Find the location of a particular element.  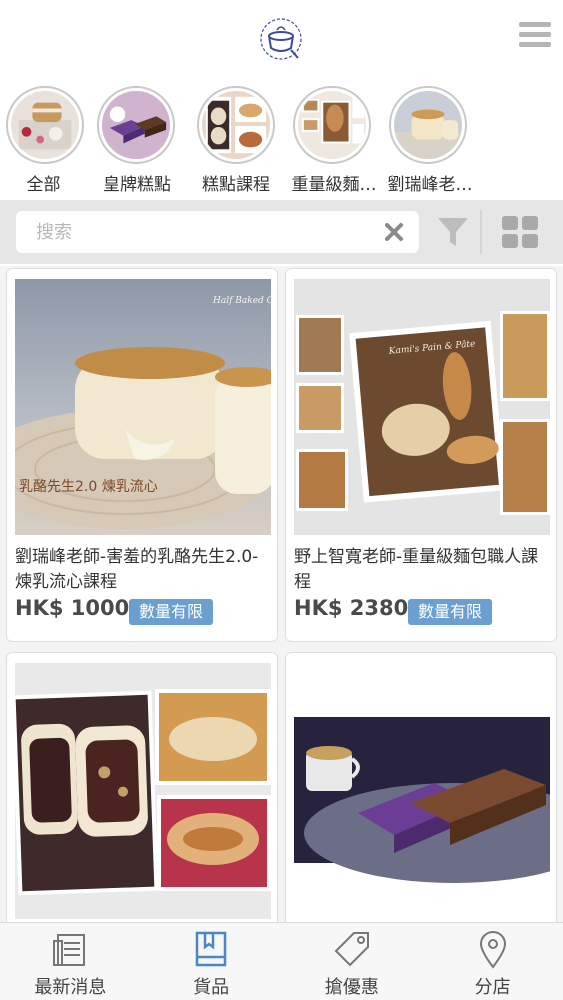

toolbar-divider is located at coordinates (481, 232).